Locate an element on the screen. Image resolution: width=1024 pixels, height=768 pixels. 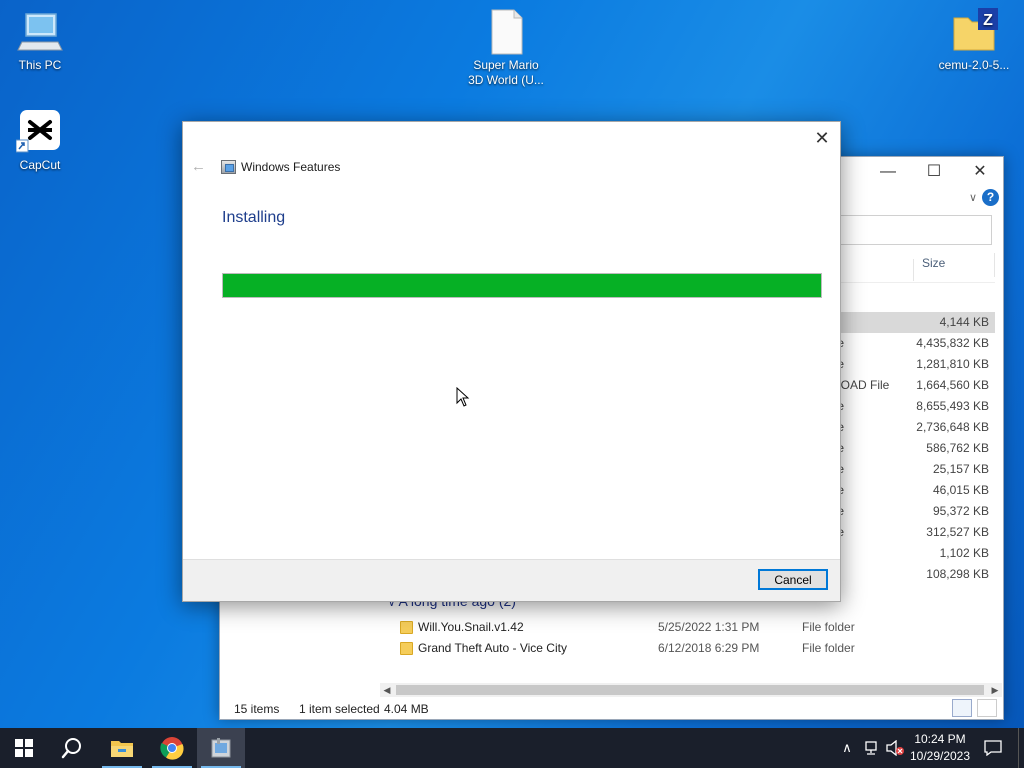
column-separator is located at coordinates (994, 265).